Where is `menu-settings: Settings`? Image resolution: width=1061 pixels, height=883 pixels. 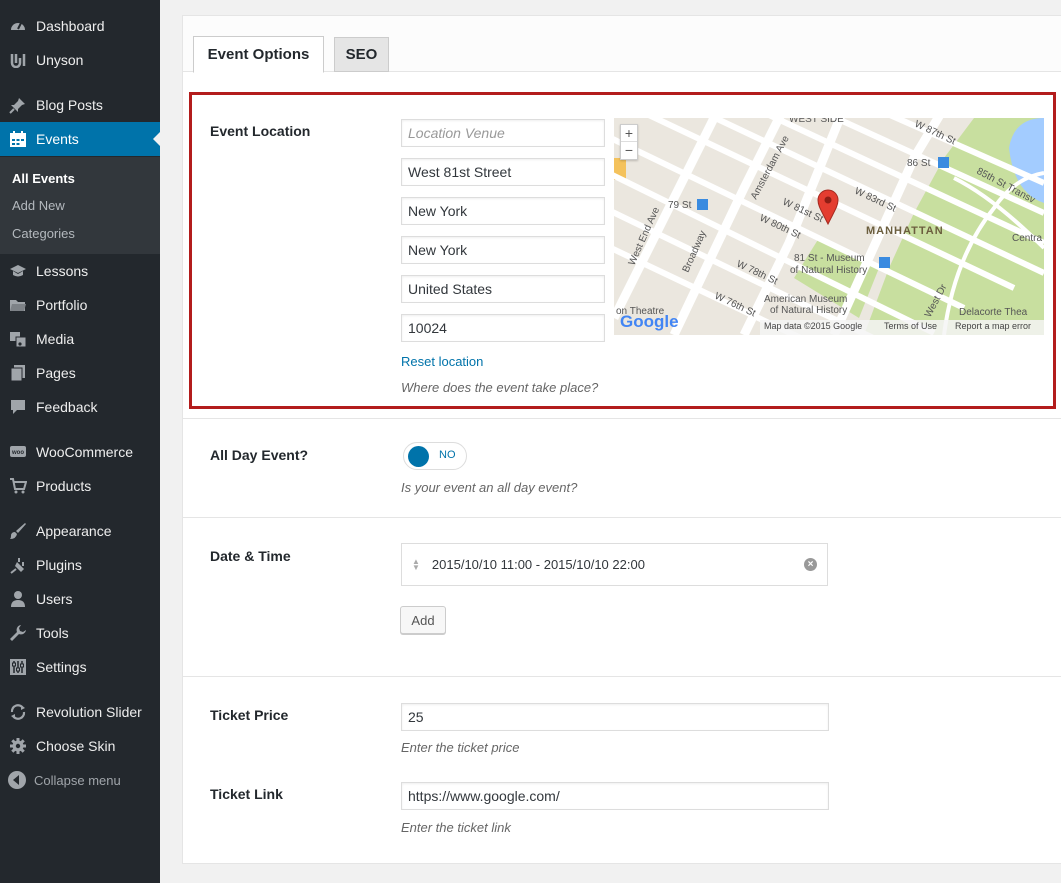 menu-settings: Settings is located at coordinates (80, 667).